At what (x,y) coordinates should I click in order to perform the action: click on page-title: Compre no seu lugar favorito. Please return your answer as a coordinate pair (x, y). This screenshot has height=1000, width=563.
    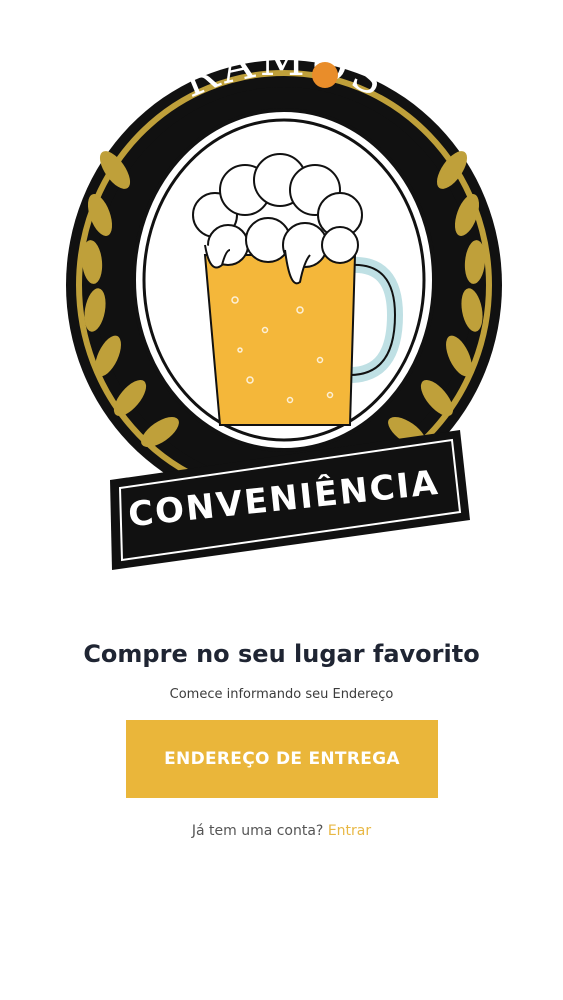
    Looking at the image, I should click on (281, 654).